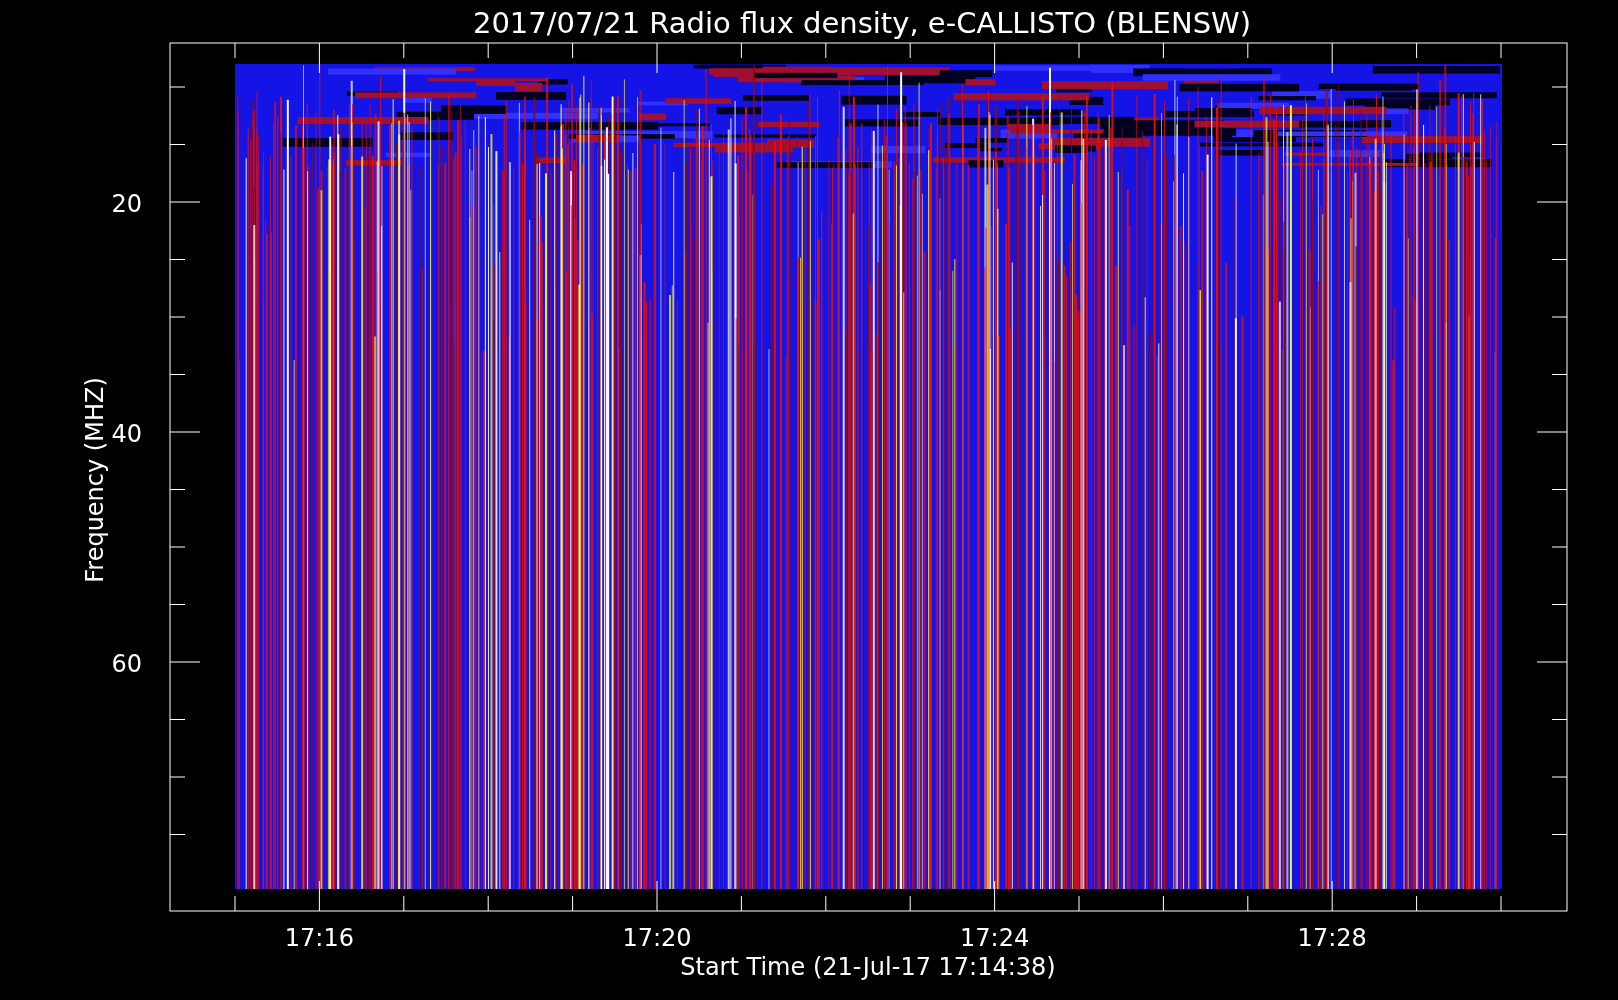 This screenshot has width=1618, height=1000. I want to click on tick-label: 20, so click(126, 204).